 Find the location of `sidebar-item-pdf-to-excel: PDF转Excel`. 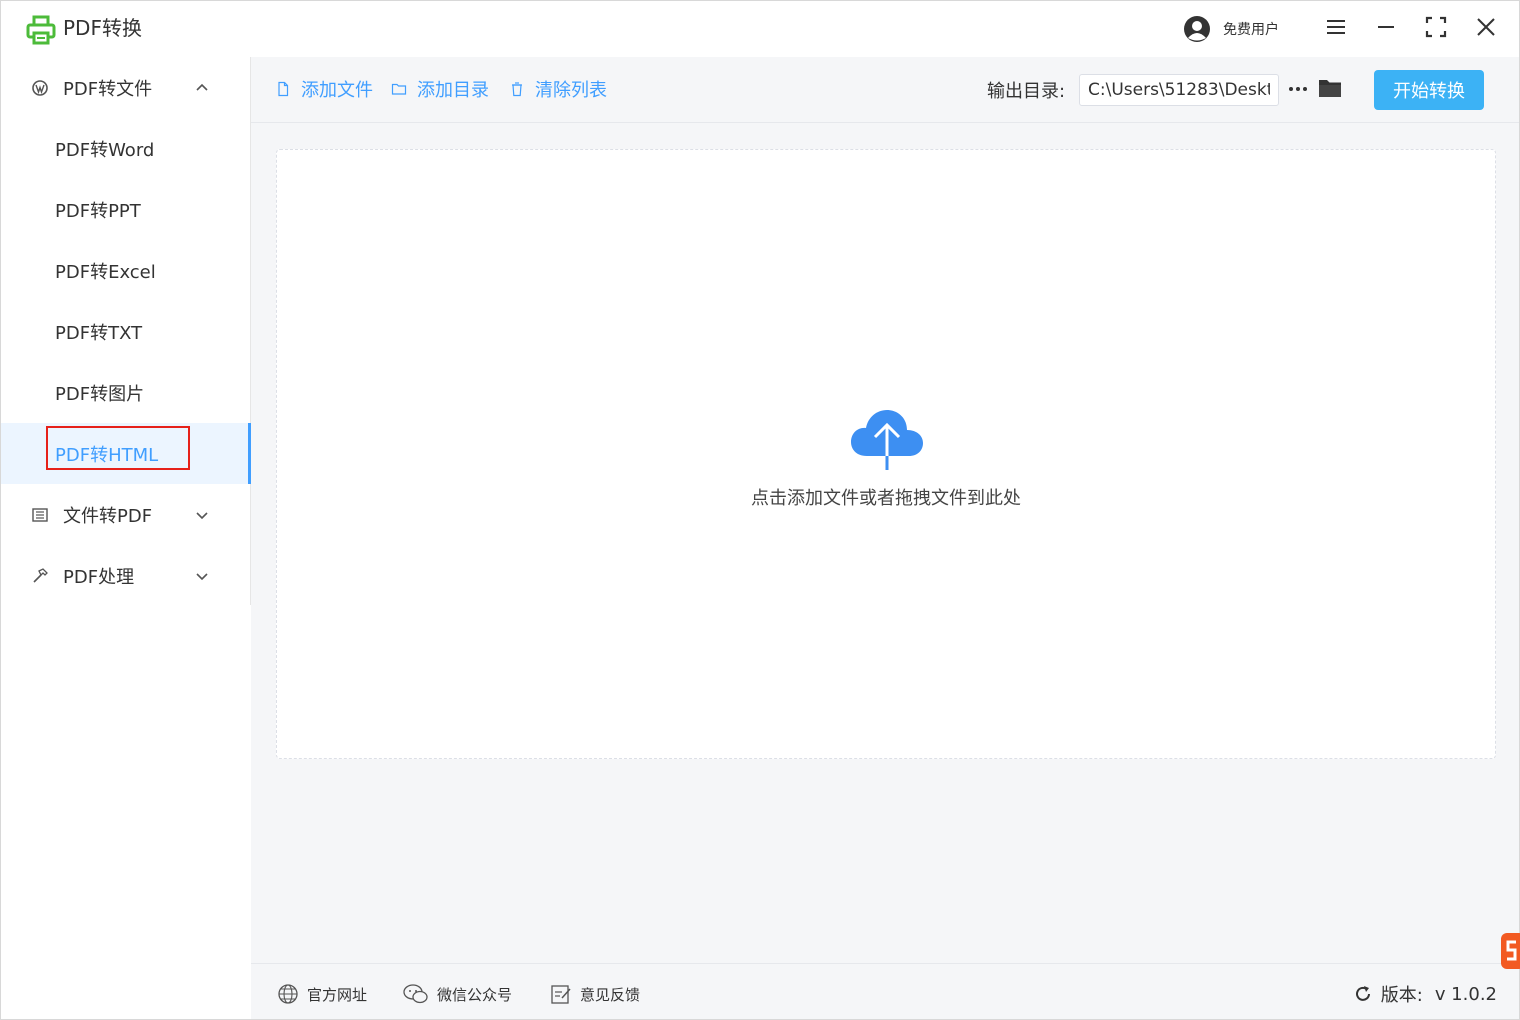

sidebar-item-pdf-to-excel: PDF转Excel is located at coordinates (125, 270).